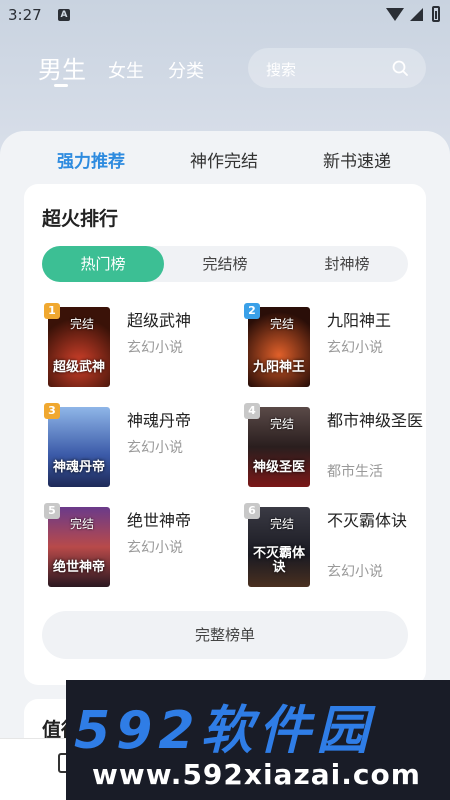 This screenshot has width=450, height=800. I want to click on tab-completed: 神作完结, so click(224, 159).